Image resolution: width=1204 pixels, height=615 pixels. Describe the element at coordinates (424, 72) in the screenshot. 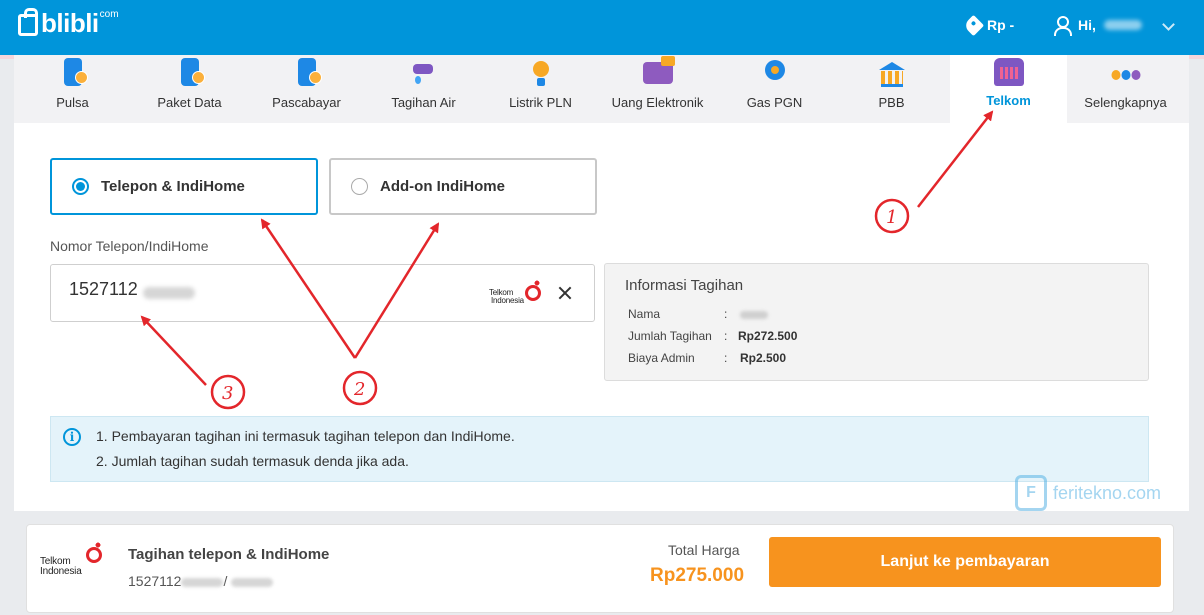

I see `water-tap-icon` at that location.